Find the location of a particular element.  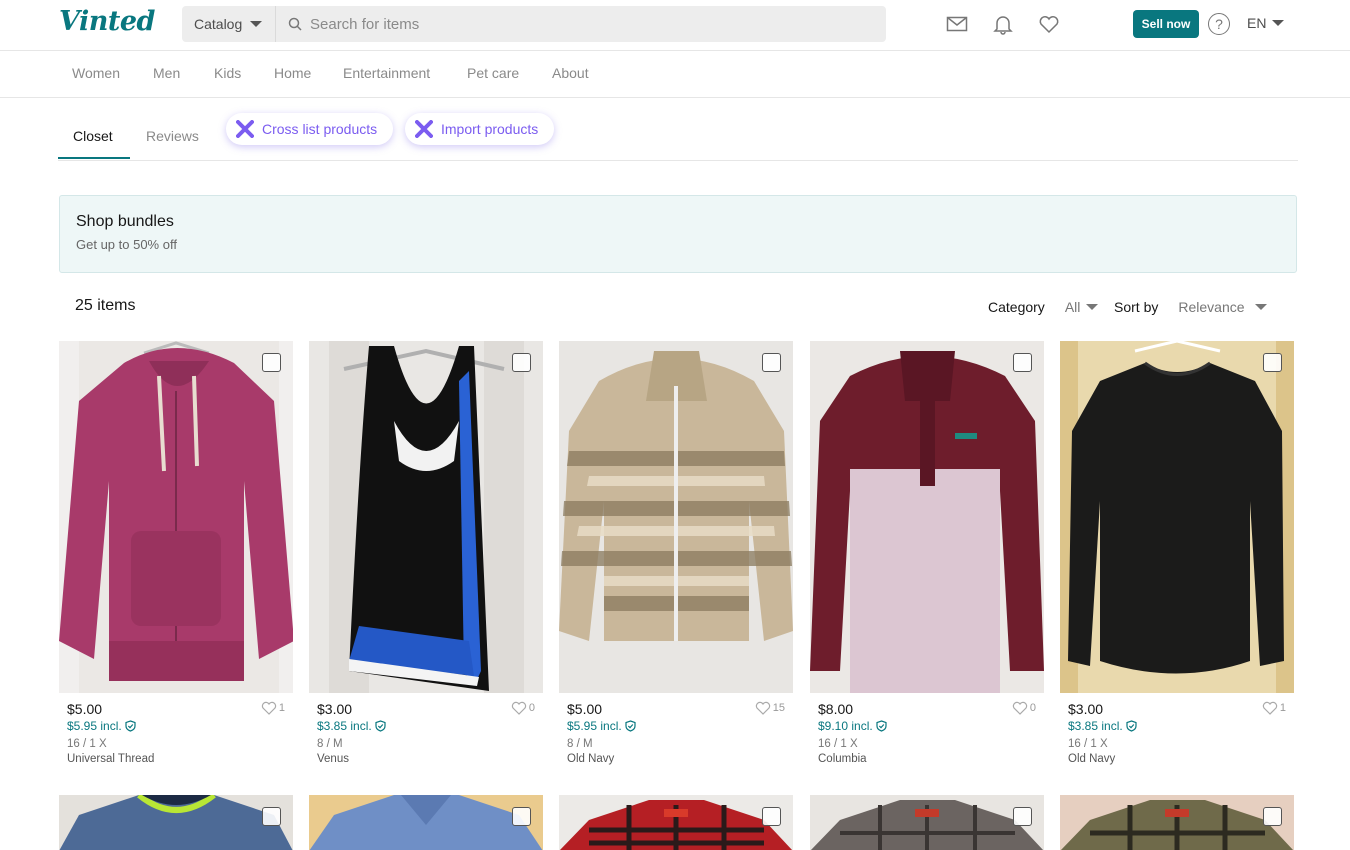

nav-item-home: Home is located at coordinates (292, 73).